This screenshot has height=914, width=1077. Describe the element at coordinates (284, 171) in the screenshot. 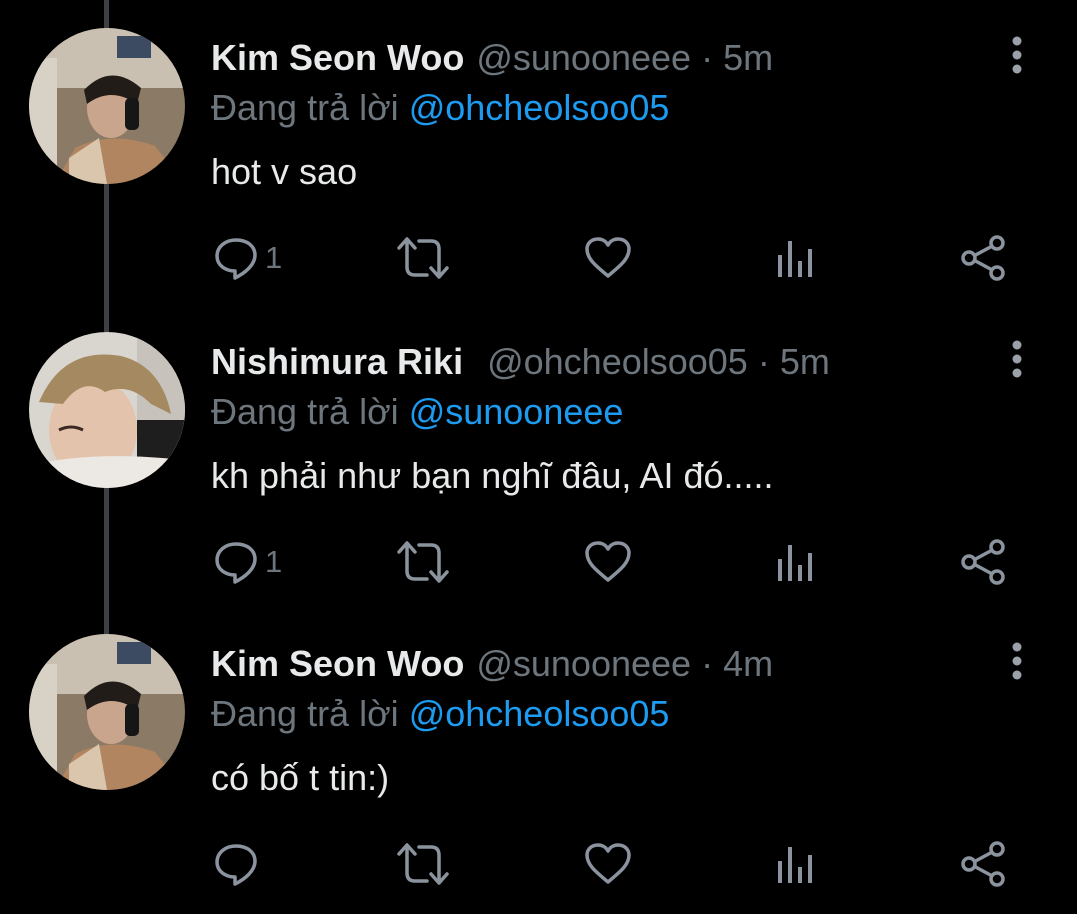

I see `tweet-text: hot v sao` at that location.